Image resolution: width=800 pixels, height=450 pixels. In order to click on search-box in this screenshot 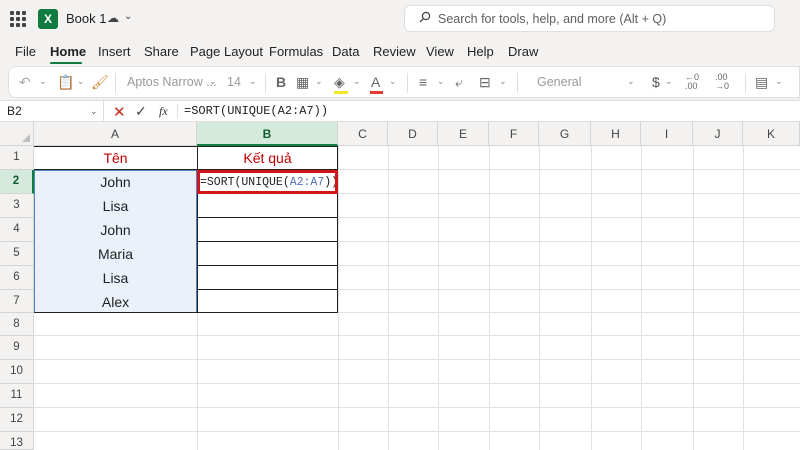, I will do `click(589, 18)`.